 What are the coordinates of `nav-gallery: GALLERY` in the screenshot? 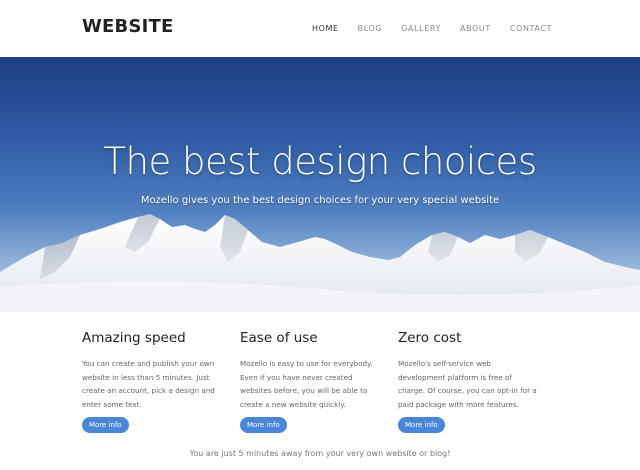 It's located at (421, 28).